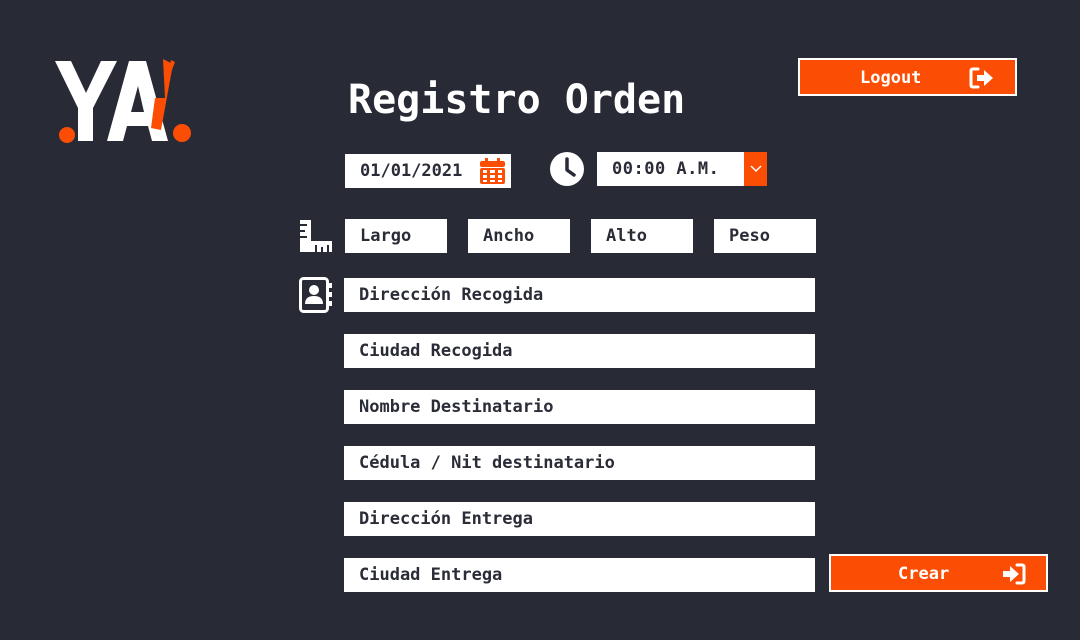  I want to click on ciudad-recogida-input, so click(579, 351).